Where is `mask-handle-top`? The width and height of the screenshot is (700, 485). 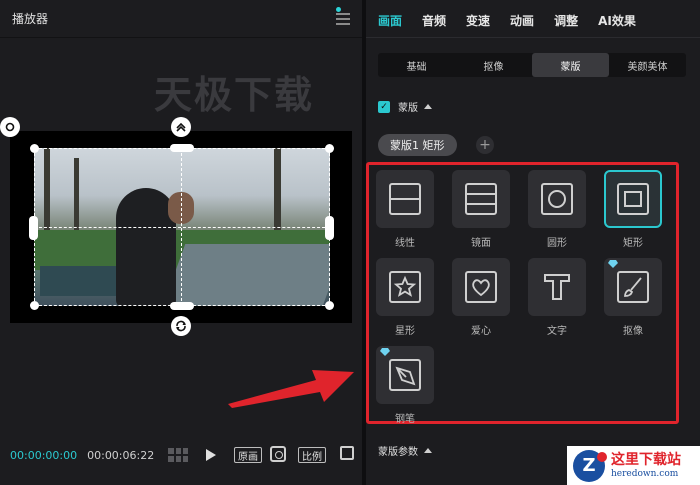 mask-handle-top is located at coordinates (182, 148).